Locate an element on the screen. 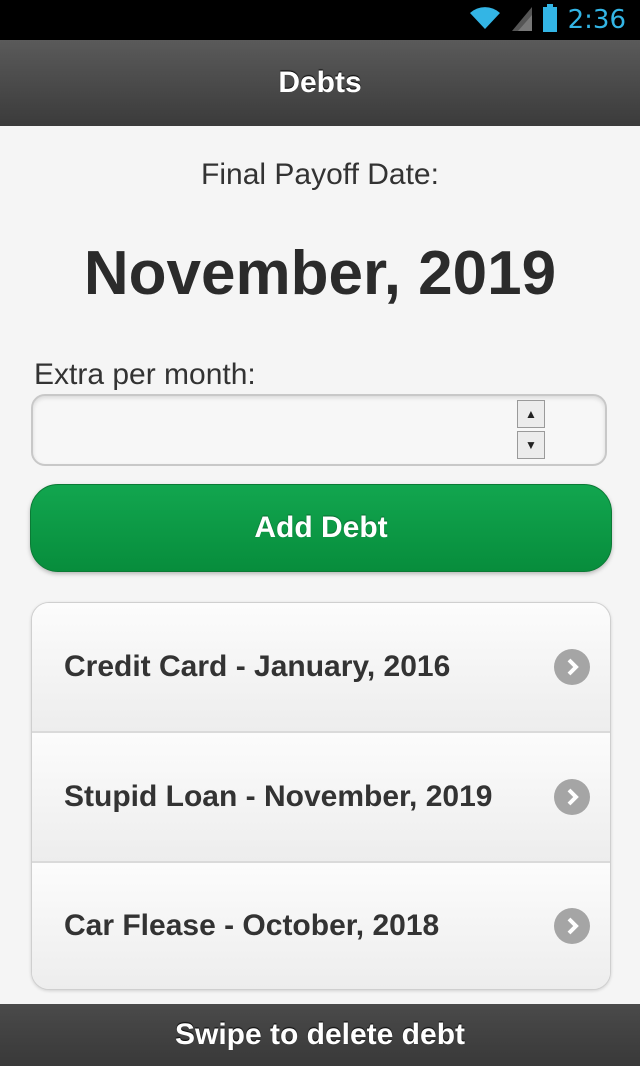  list-item: Car Flease - October, 2018 is located at coordinates (321, 926).